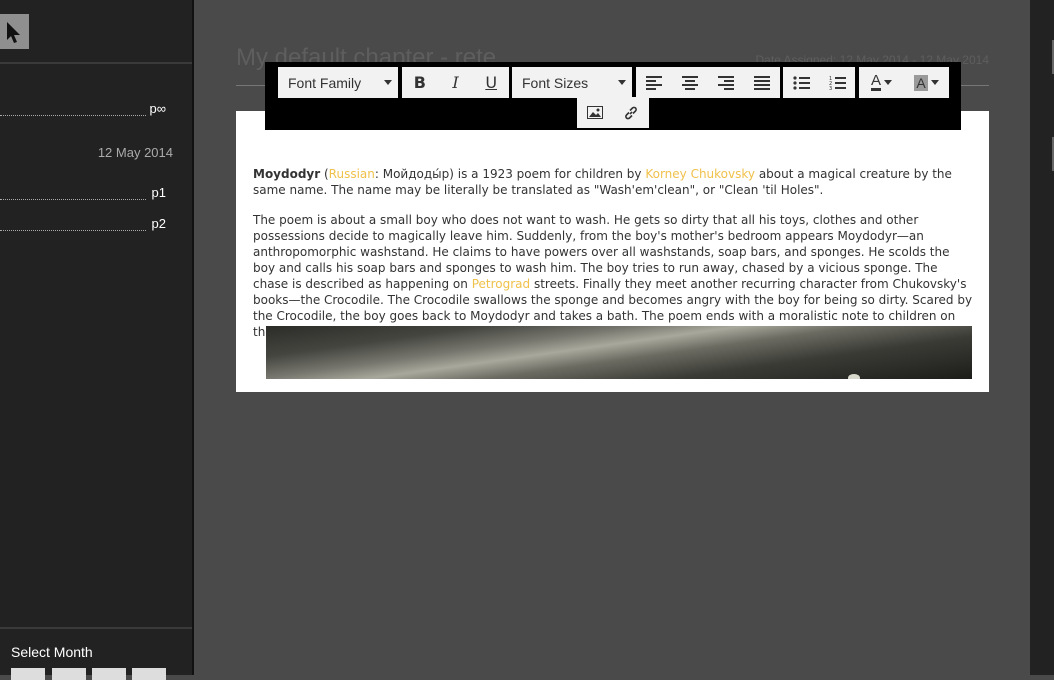  I want to click on sidebar-item-p2: p2, so click(96, 225).